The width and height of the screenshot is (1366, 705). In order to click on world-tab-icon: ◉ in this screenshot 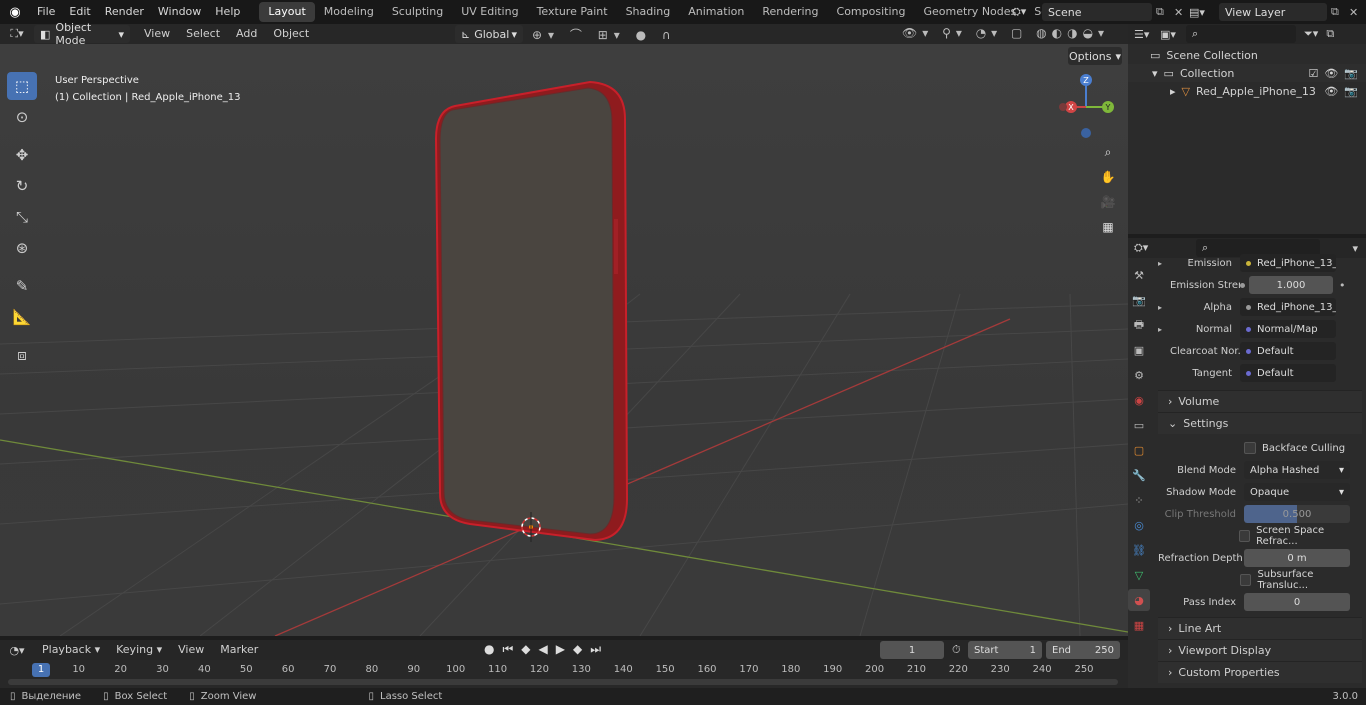, I will do `click(1139, 400)`.